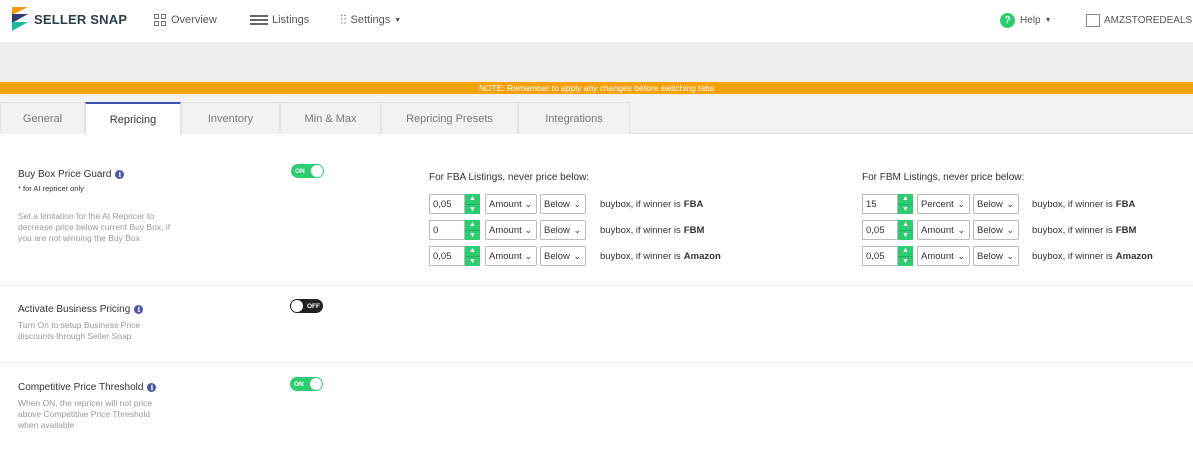 The height and width of the screenshot is (454, 1193). I want to click on nav-overview-label: Overview, so click(194, 20).